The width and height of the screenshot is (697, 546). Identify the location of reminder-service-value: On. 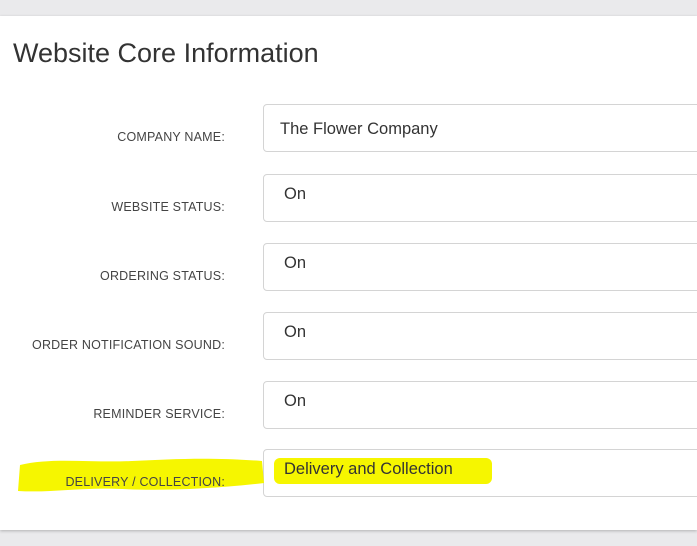
(295, 401).